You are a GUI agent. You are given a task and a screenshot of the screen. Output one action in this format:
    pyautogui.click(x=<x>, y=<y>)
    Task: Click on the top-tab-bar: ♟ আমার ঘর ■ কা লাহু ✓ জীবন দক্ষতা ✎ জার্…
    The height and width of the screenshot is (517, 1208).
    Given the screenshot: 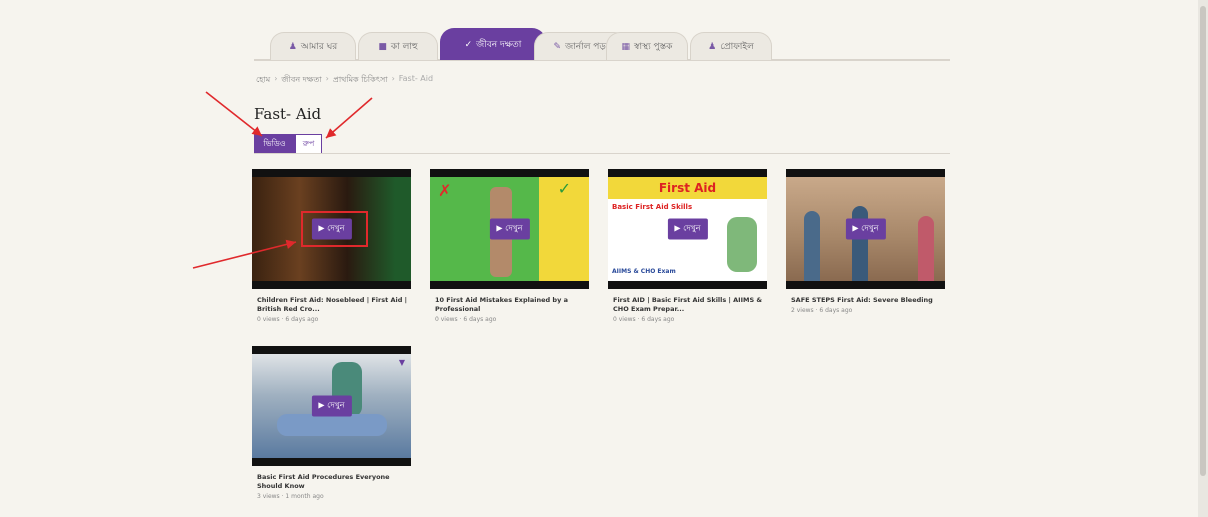 What is the action you would take?
    pyautogui.click(x=602, y=43)
    